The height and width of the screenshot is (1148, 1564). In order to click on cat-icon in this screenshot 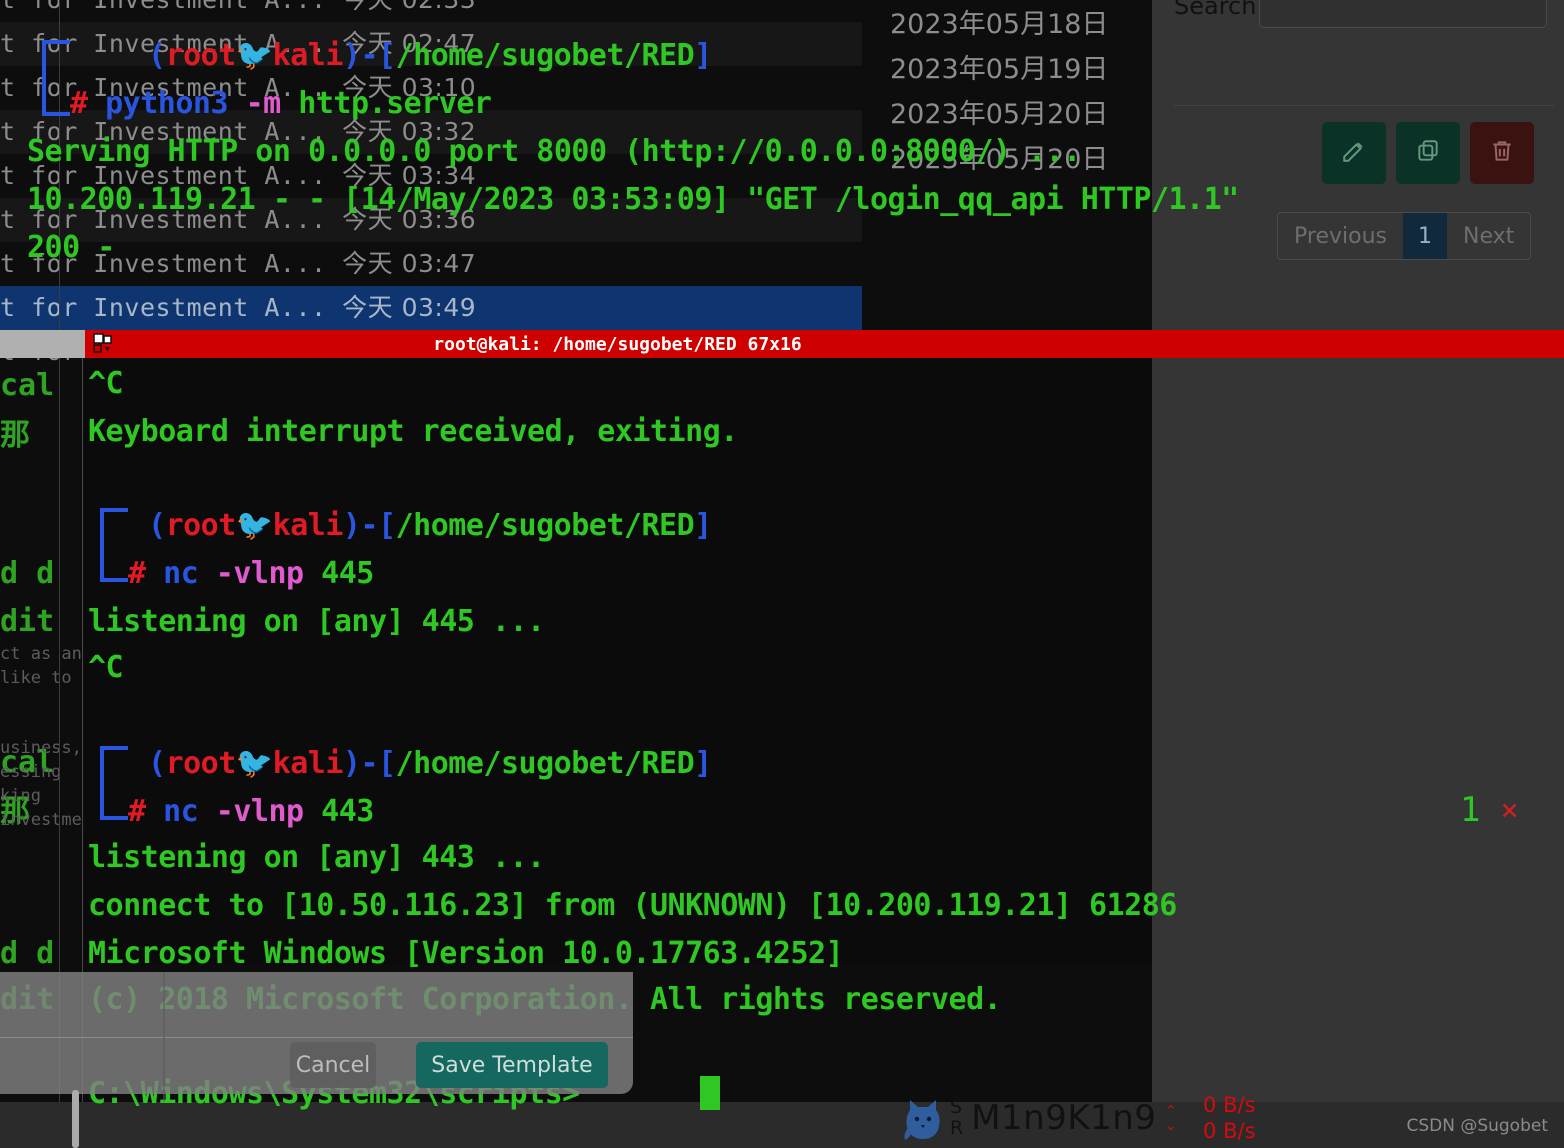, I will do `click(923, 1118)`.